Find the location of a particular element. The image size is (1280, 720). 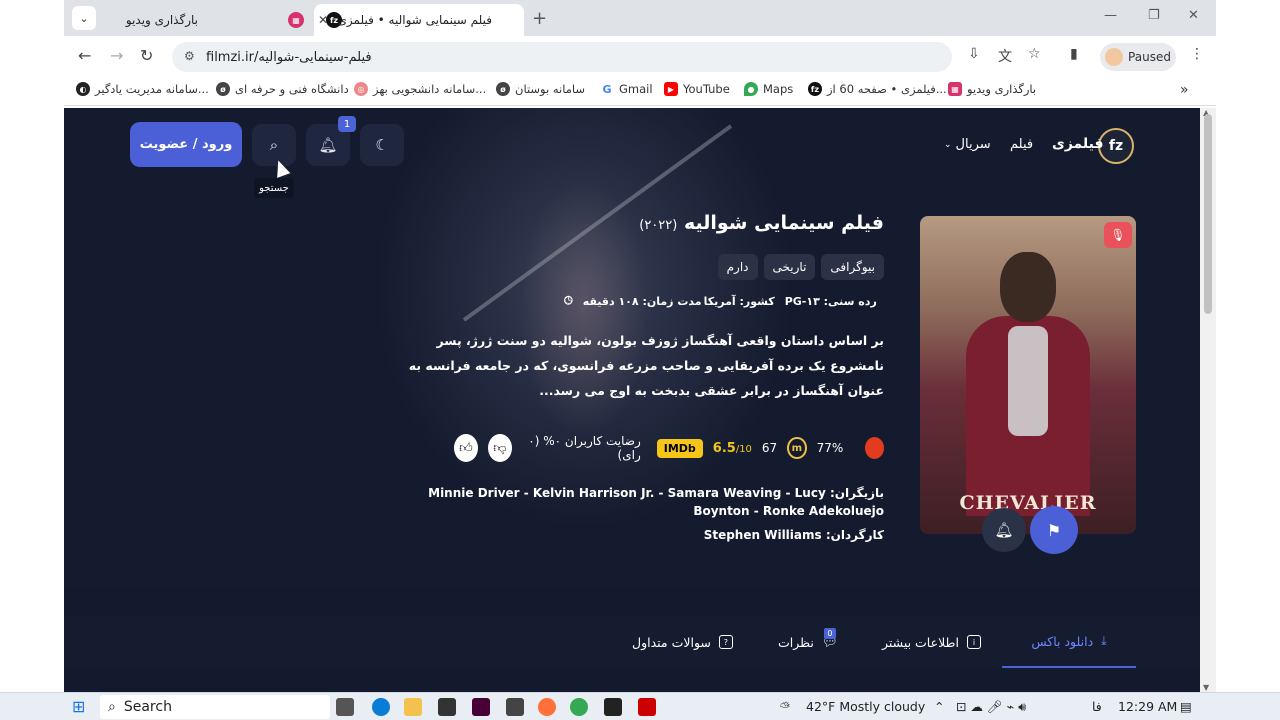

rotten-score: 77% is located at coordinates (830, 448).